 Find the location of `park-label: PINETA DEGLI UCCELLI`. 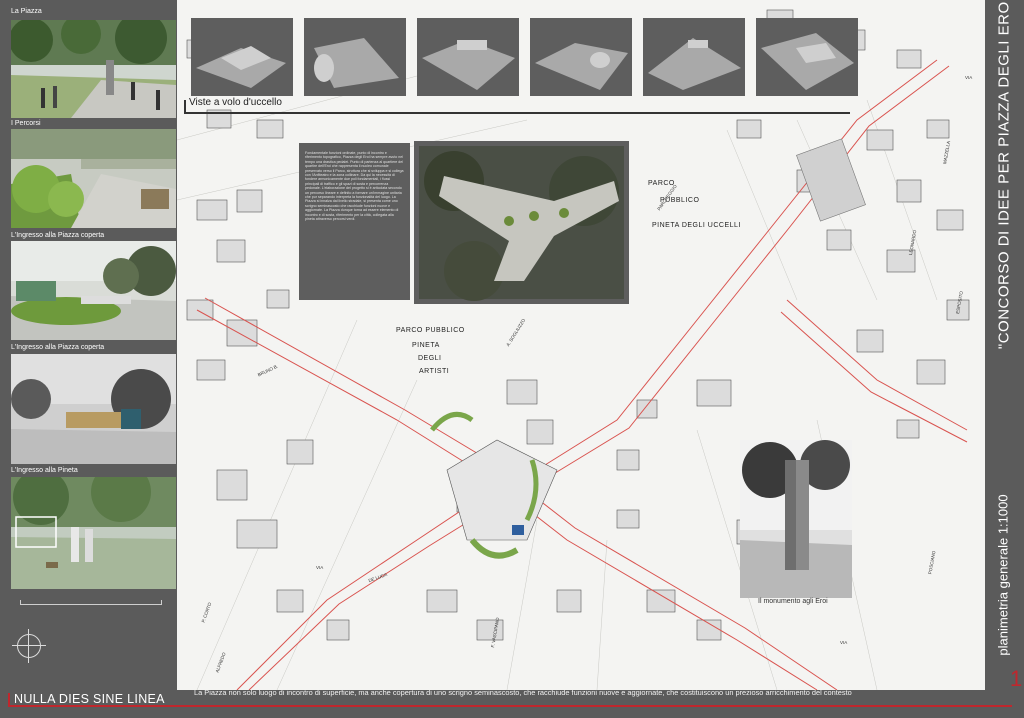

park-label: PINETA DEGLI UCCELLI is located at coordinates (696, 225).